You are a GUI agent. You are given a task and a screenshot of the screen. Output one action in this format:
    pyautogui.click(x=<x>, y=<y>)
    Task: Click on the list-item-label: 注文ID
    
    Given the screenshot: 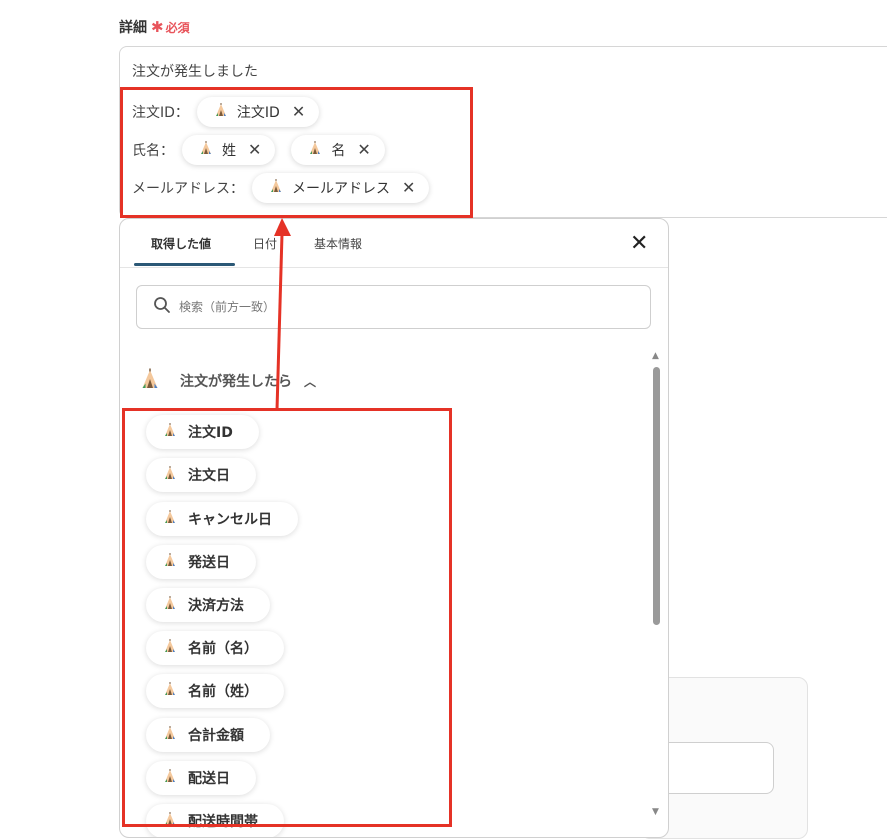 What is the action you would take?
    pyautogui.click(x=210, y=433)
    